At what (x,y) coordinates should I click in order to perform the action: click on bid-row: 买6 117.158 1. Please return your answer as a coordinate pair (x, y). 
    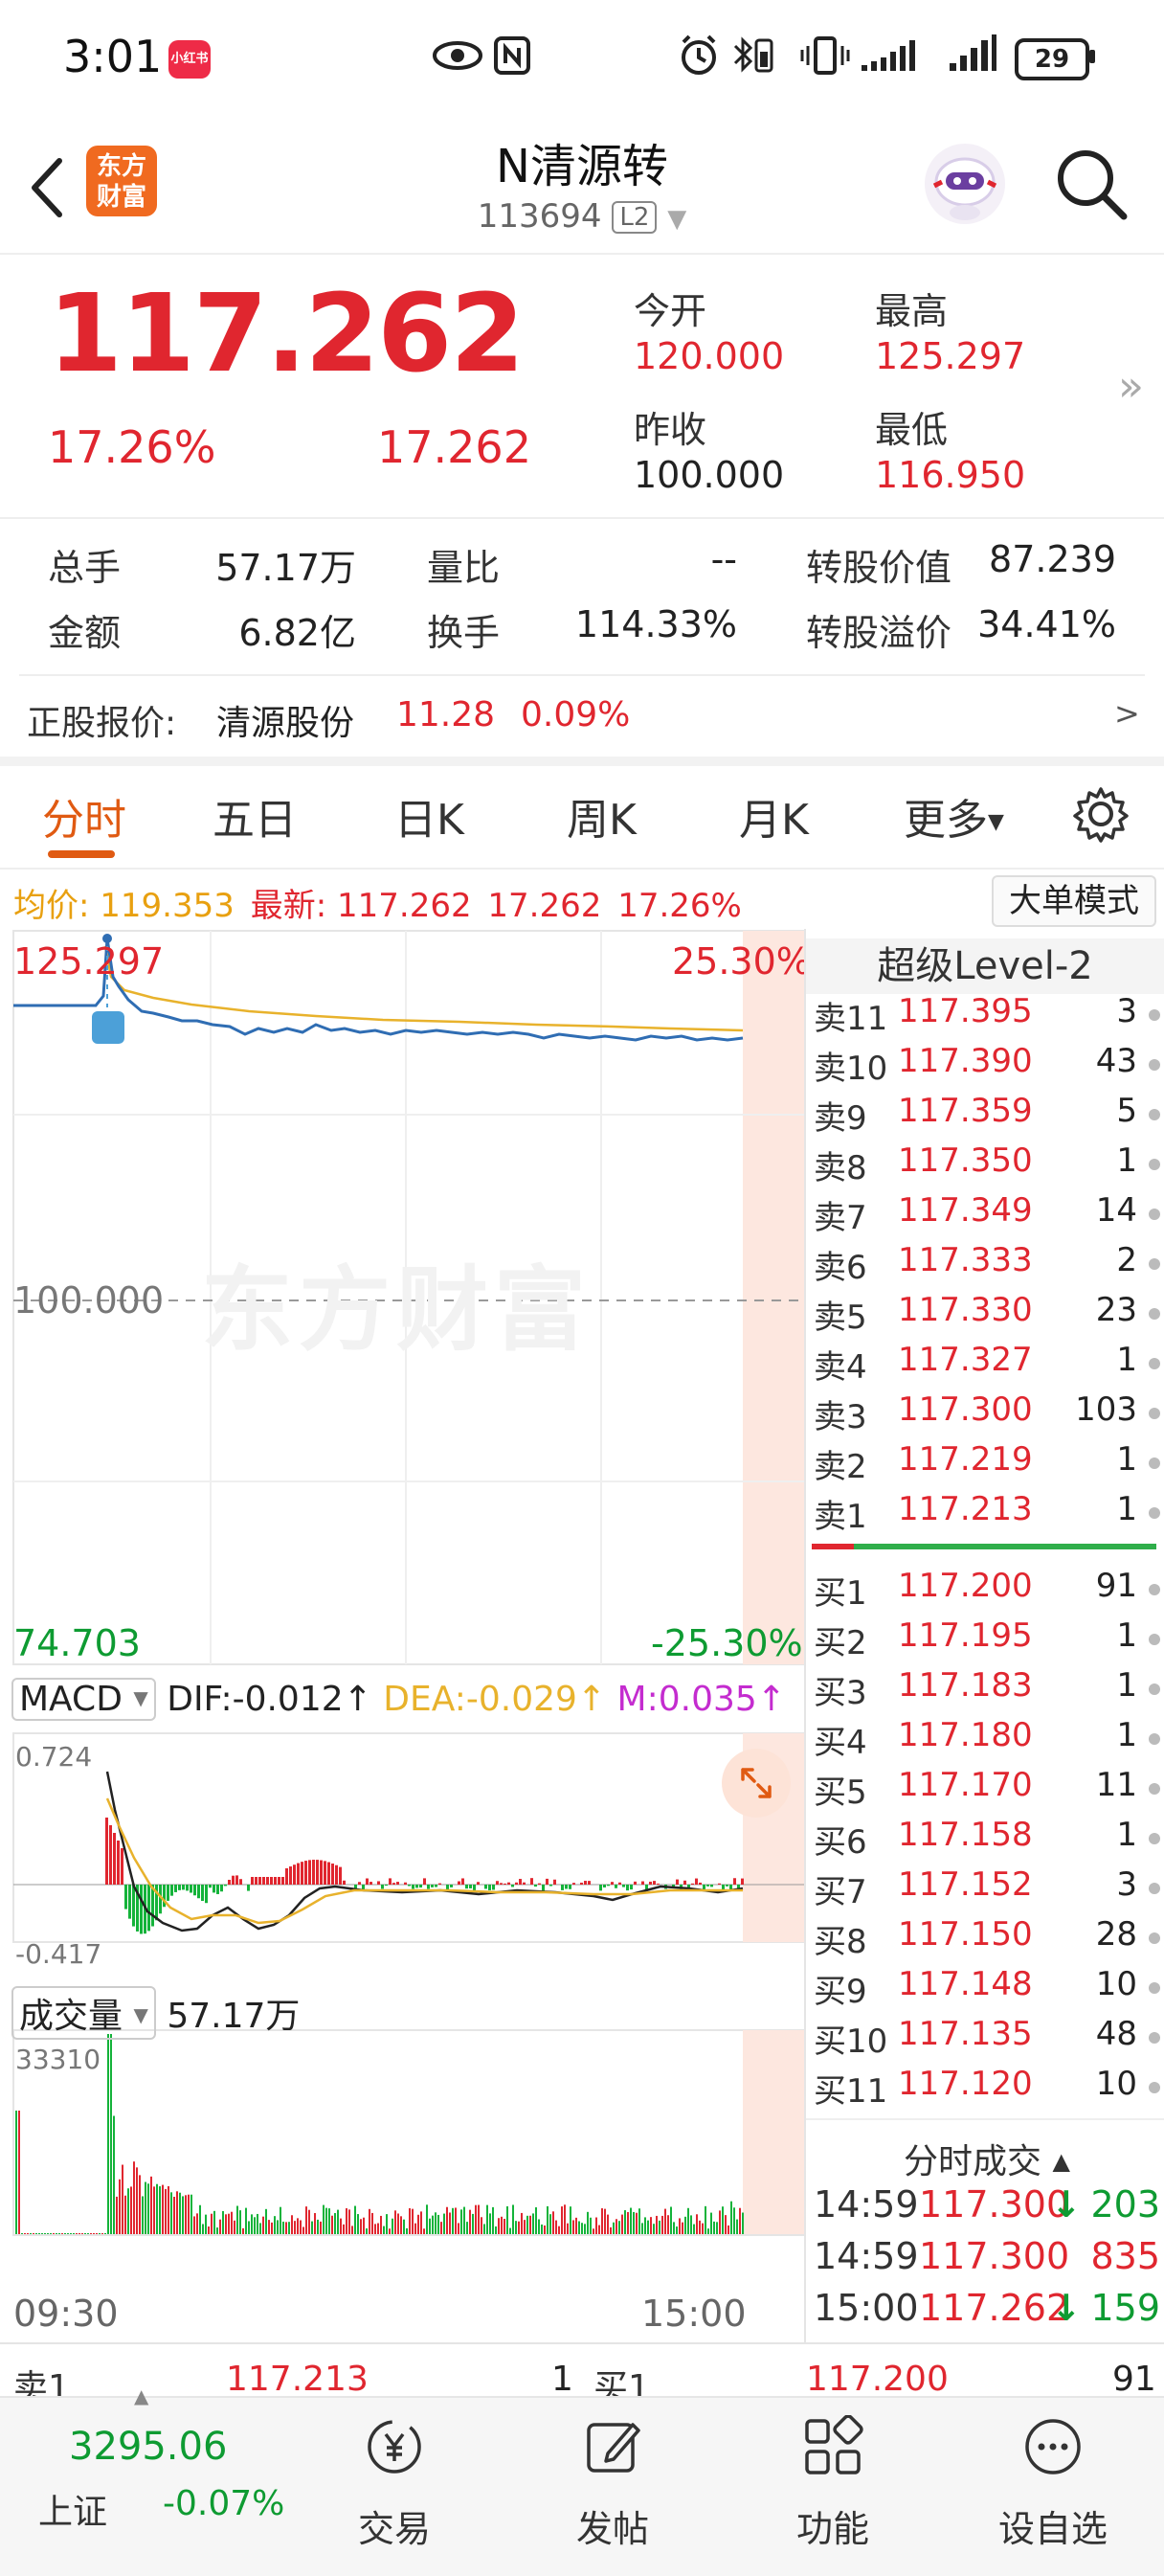
    Looking at the image, I should click on (987, 1840).